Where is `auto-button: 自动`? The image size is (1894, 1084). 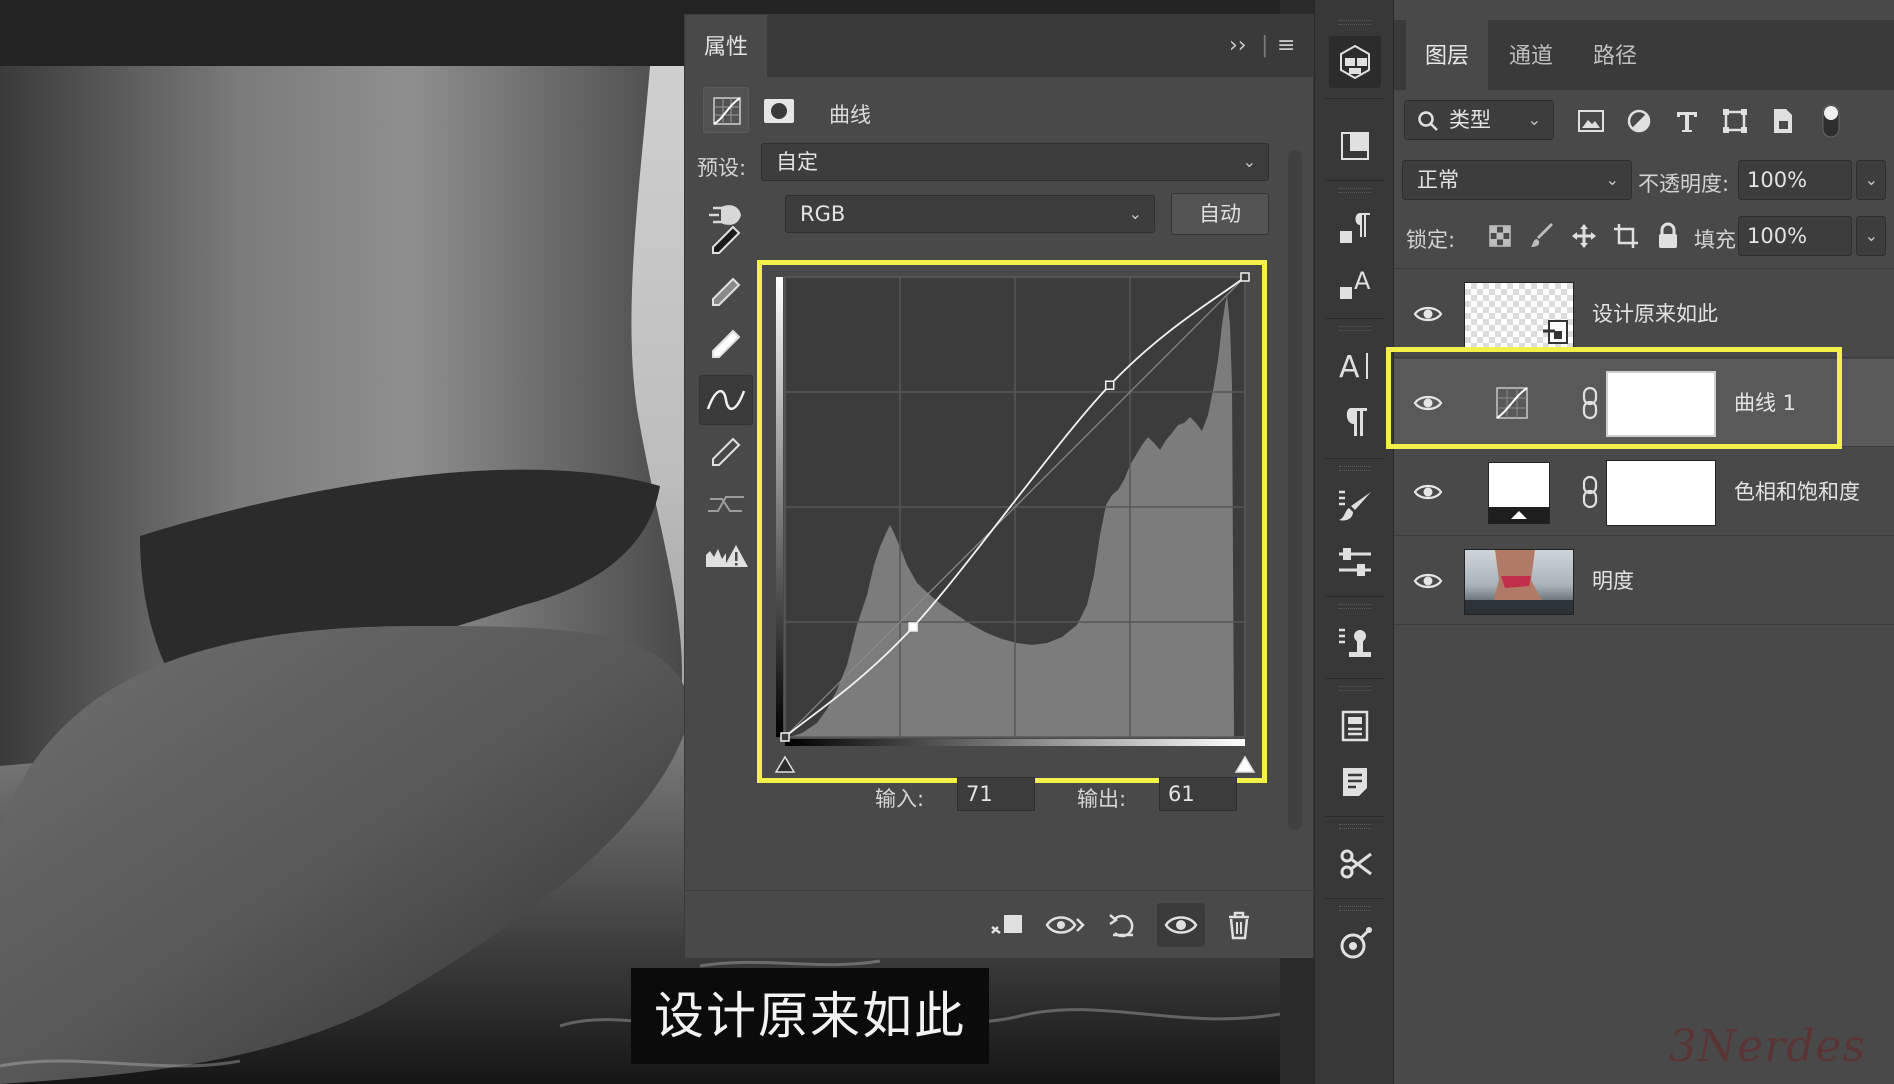
auto-button: 自动 is located at coordinates (1220, 214).